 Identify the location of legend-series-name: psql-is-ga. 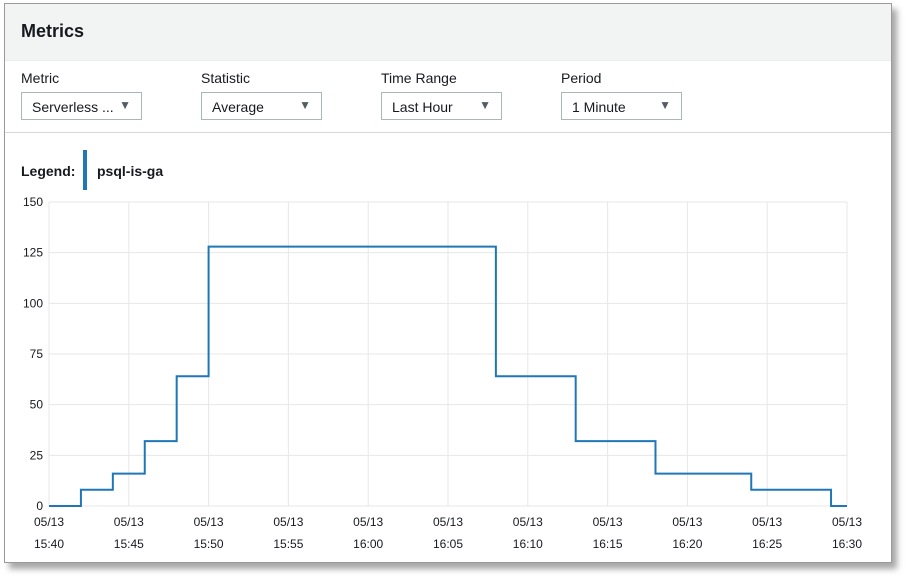
(130, 171).